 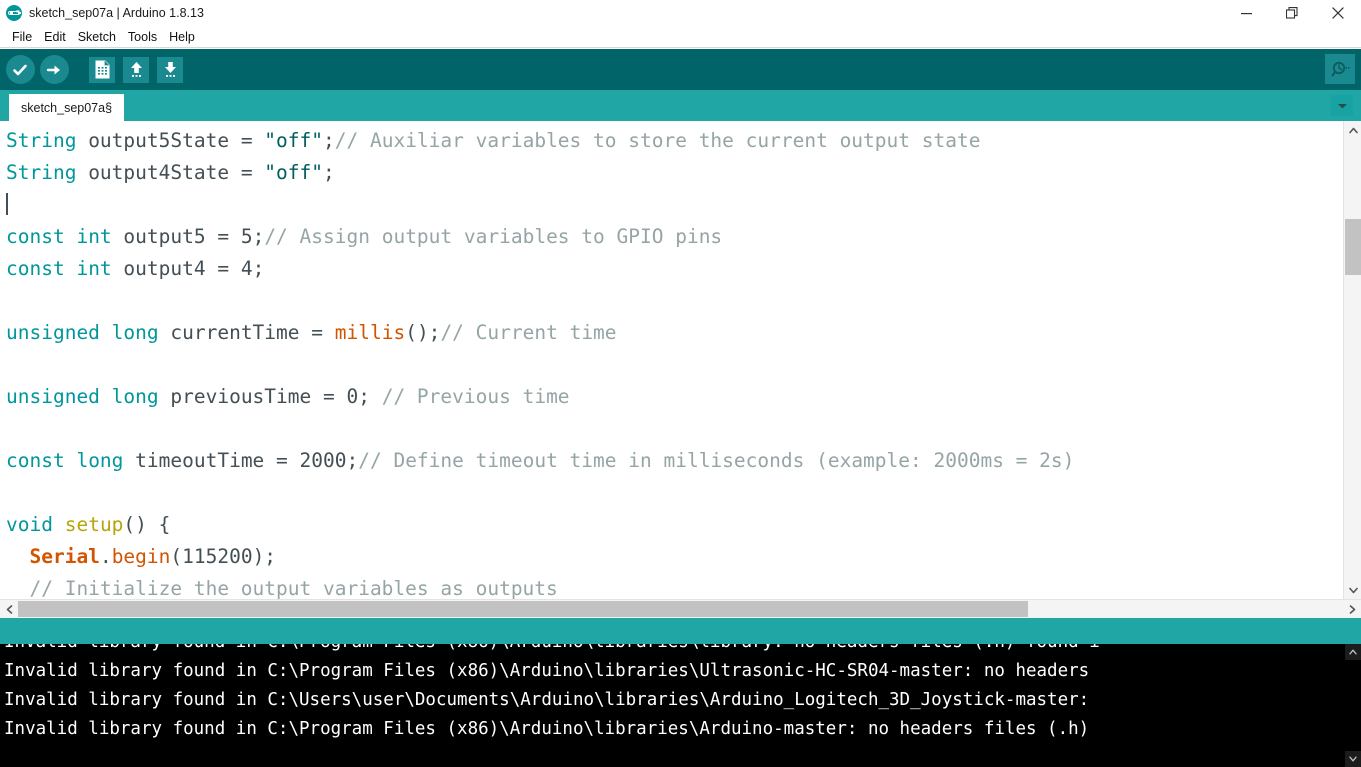 I want to click on menu-item-edit: Edit, so click(x=55, y=37).